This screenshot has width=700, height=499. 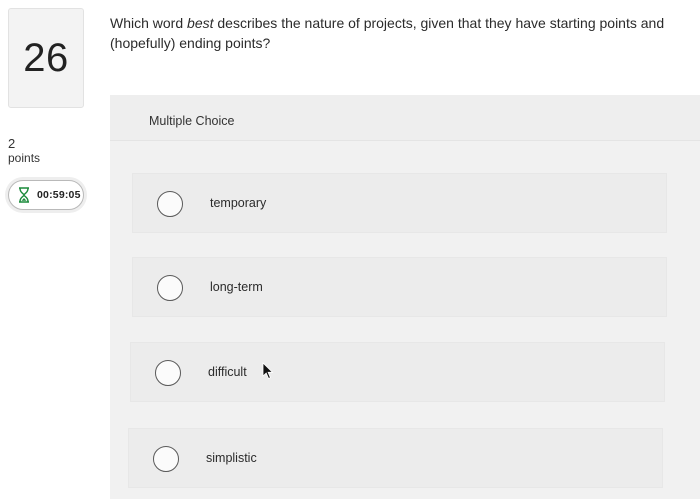 What do you see at coordinates (395, 458) in the screenshot?
I see `choice-option: simplistic` at bounding box center [395, 458].